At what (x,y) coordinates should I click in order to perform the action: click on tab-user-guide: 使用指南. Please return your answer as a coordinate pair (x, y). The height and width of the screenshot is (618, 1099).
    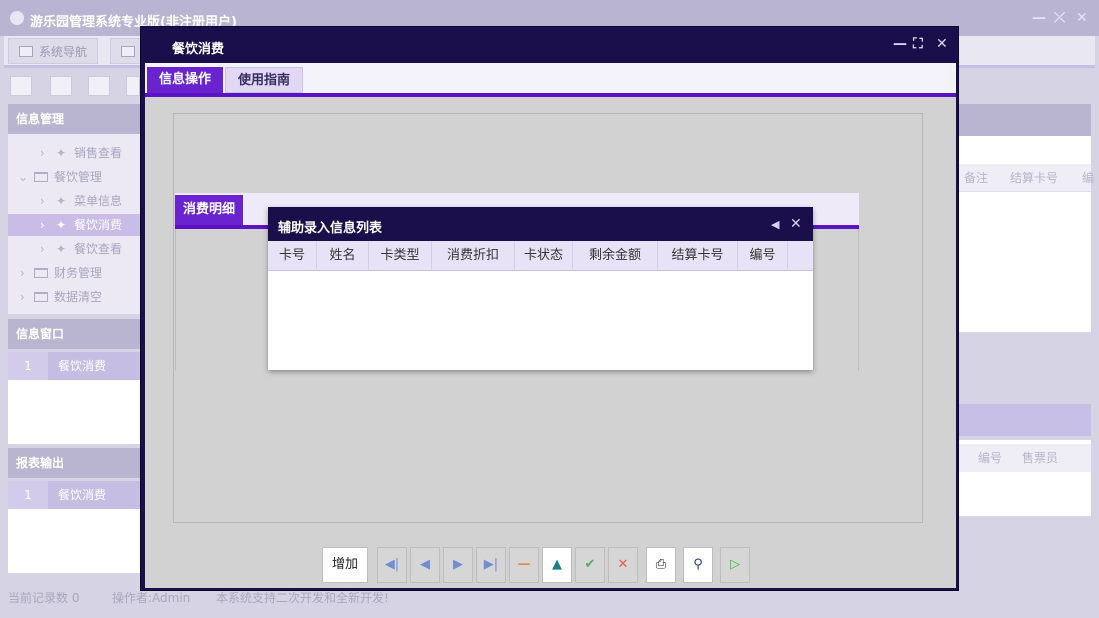
    Looking at the image, I should click on (264, 80).